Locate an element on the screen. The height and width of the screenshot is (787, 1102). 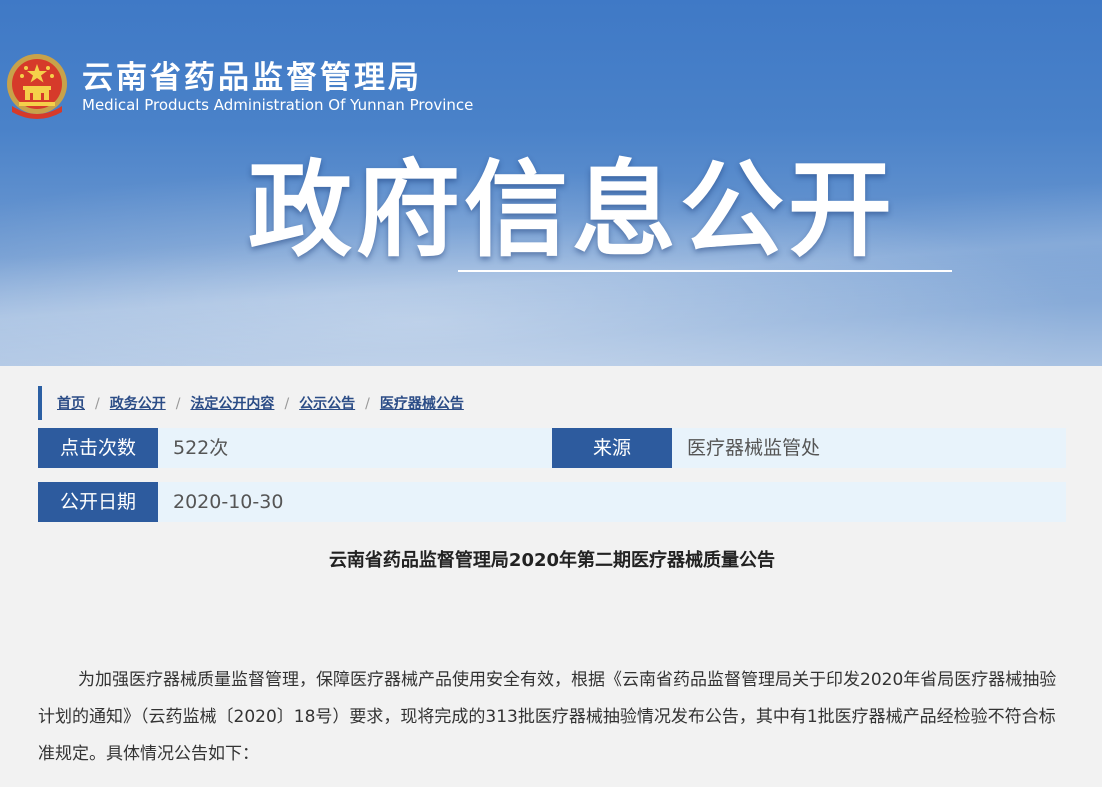
breadcrumb-announcements: 公示公告 is located at coordinates (327, 404).